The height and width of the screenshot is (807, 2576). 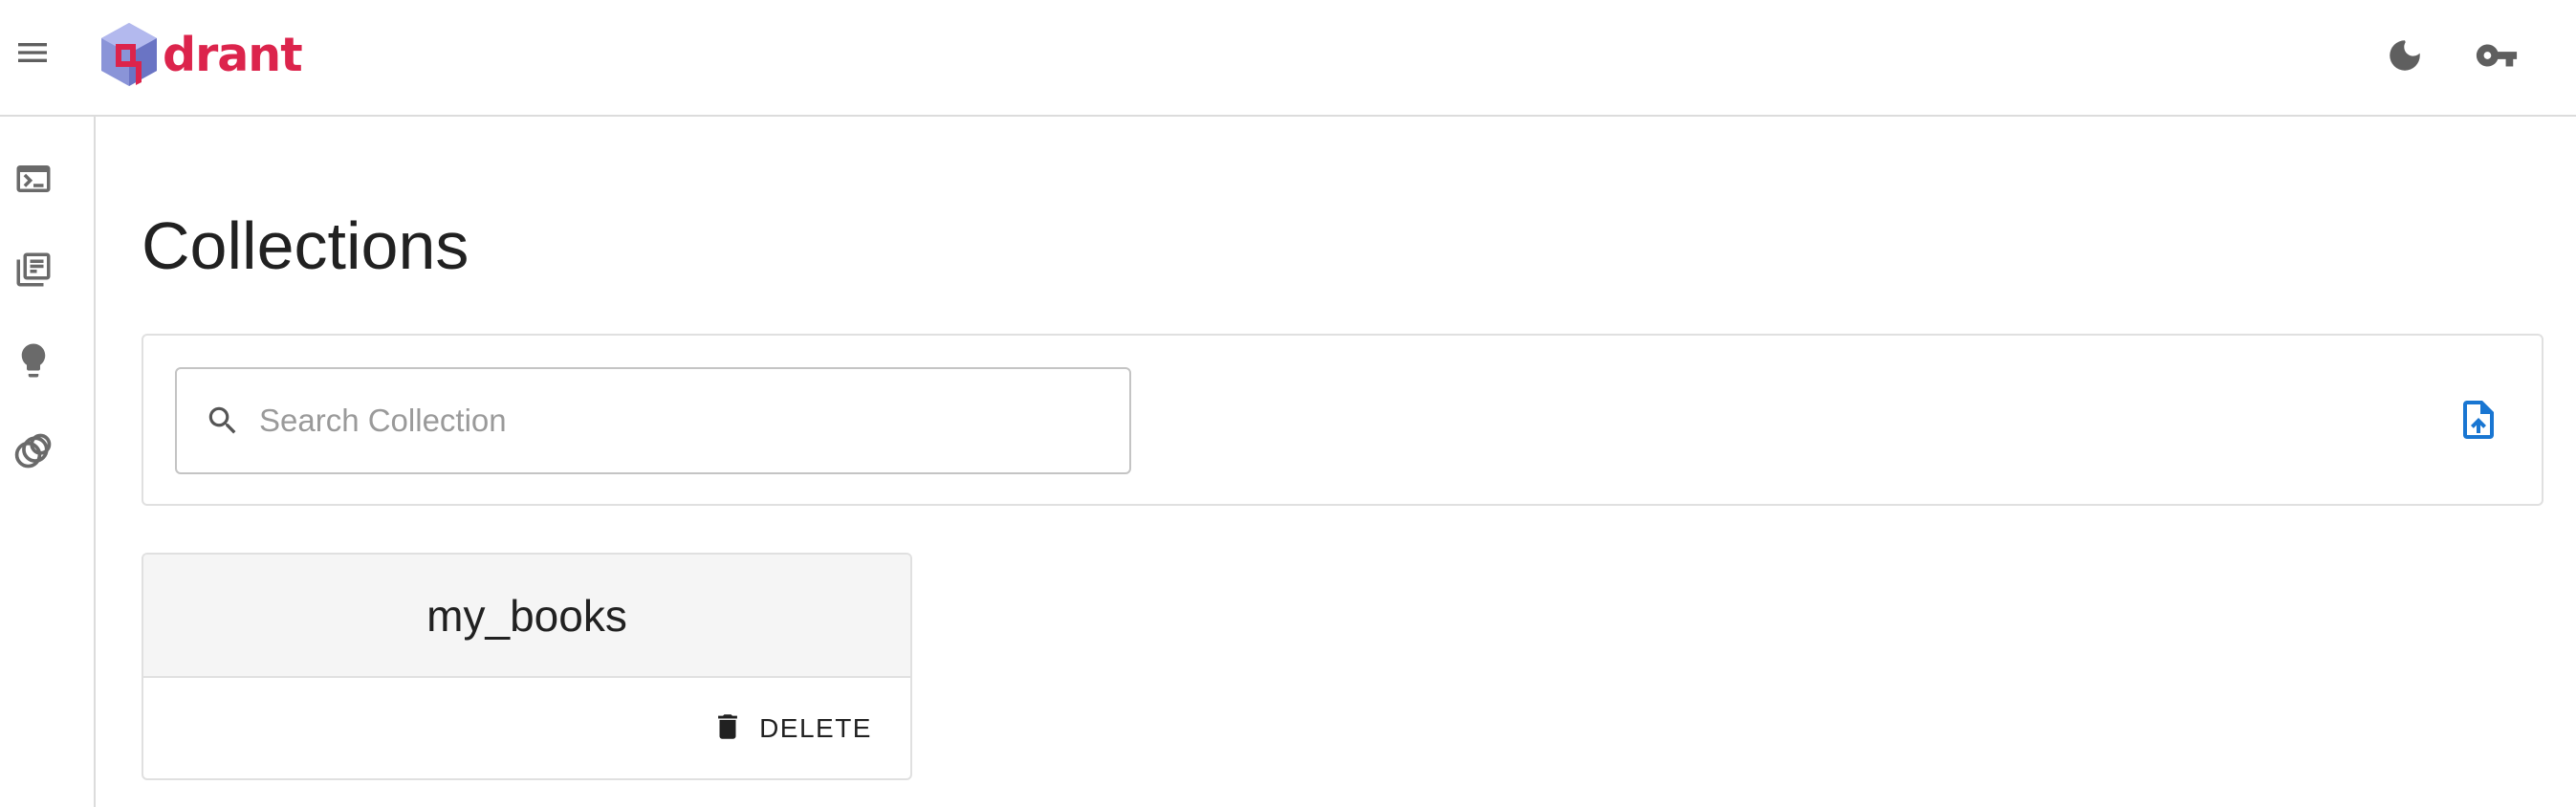 I want to click on collection-name: my_books, so click(x=526, y=615).